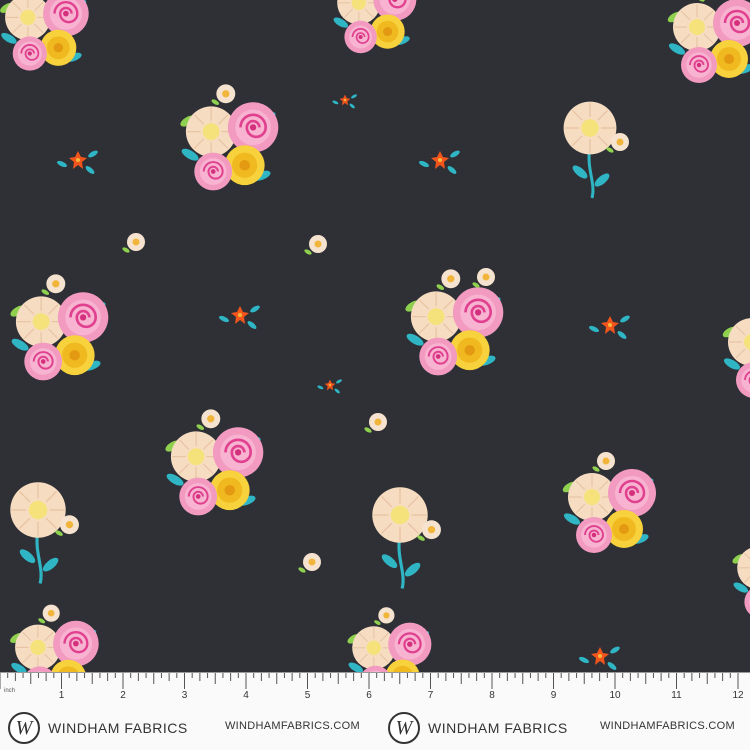 This screenshot has height=750, width=750. What do you see at coordinates (184, 695) in the screenshot?
I see `ruler-number: 3` at bounding box center [184, 695].